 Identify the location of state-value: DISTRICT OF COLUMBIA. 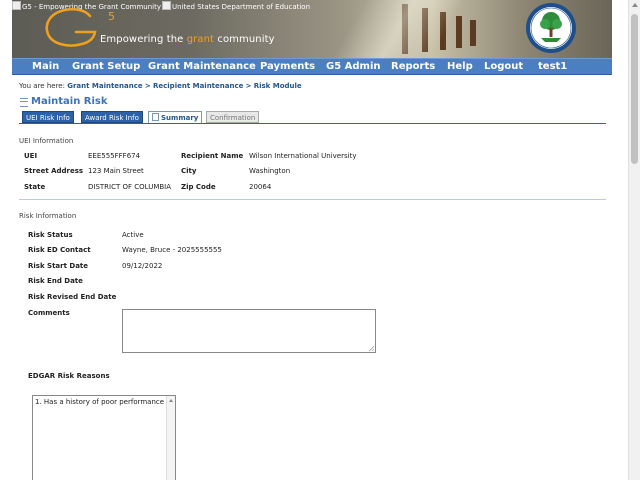
(130, 187).